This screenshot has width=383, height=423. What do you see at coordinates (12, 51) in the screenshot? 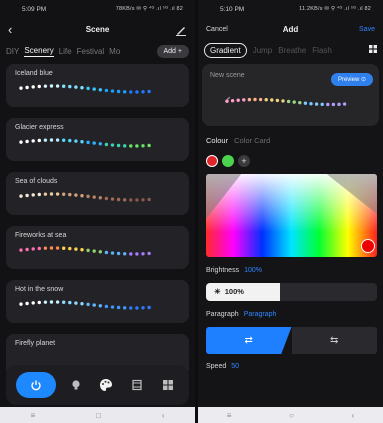
I see `tab-diy: DIY` at bounding box center [12, 51].